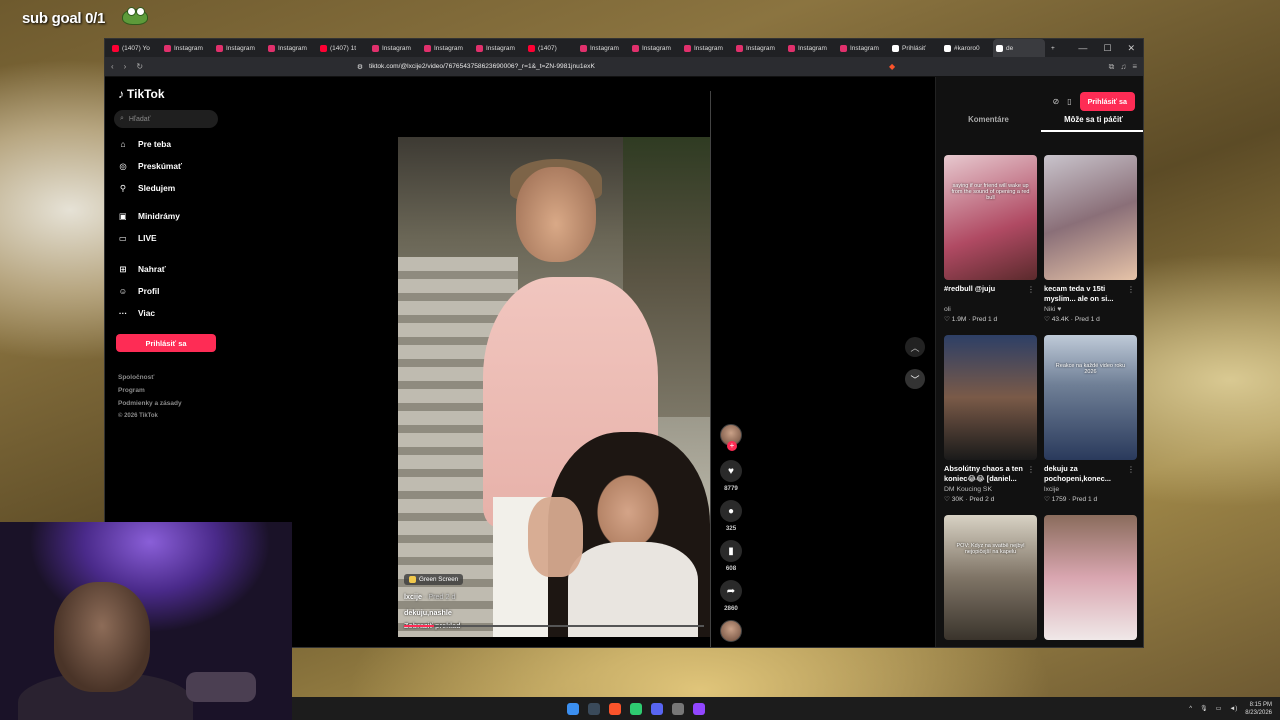  I want to click on nav-viac: ··· Viac, so click(136, 313).